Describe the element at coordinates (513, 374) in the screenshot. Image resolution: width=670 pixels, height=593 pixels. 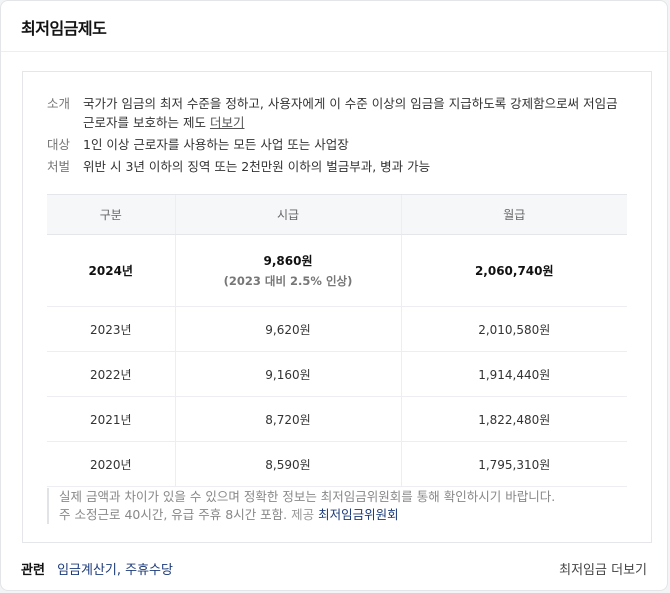
I see `monthly-cell: 1,914,440원` at that location.